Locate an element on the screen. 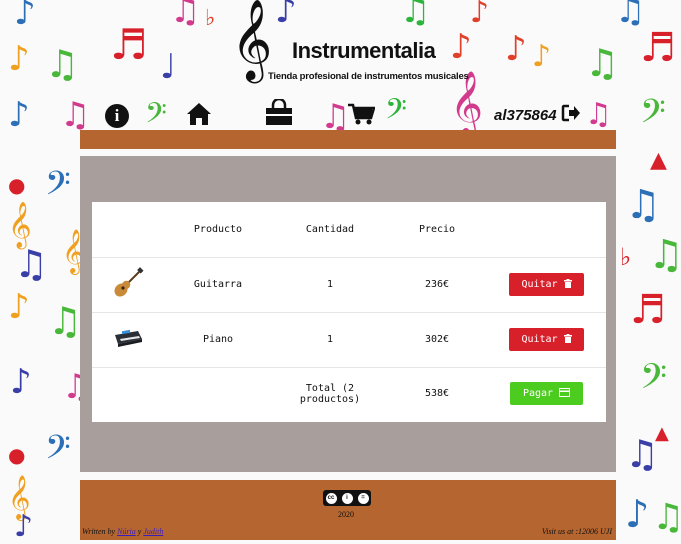 Image resolution: width=681 pixels, height=544 pixels. cart-header-row: Producto Cantidad Precio is located at coordinates (349, 229).